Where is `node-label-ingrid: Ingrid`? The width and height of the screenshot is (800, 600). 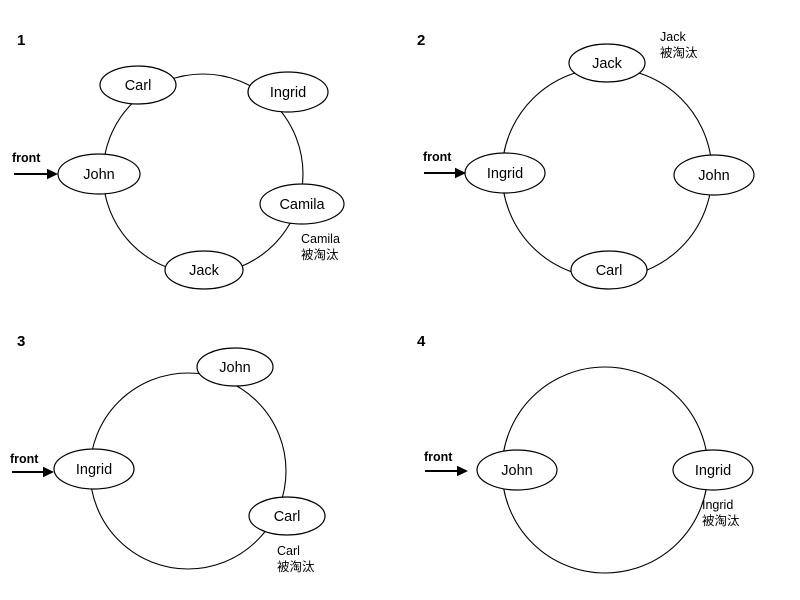
node-label-ingrid: Ingrid is located at coordinates (713, 470).